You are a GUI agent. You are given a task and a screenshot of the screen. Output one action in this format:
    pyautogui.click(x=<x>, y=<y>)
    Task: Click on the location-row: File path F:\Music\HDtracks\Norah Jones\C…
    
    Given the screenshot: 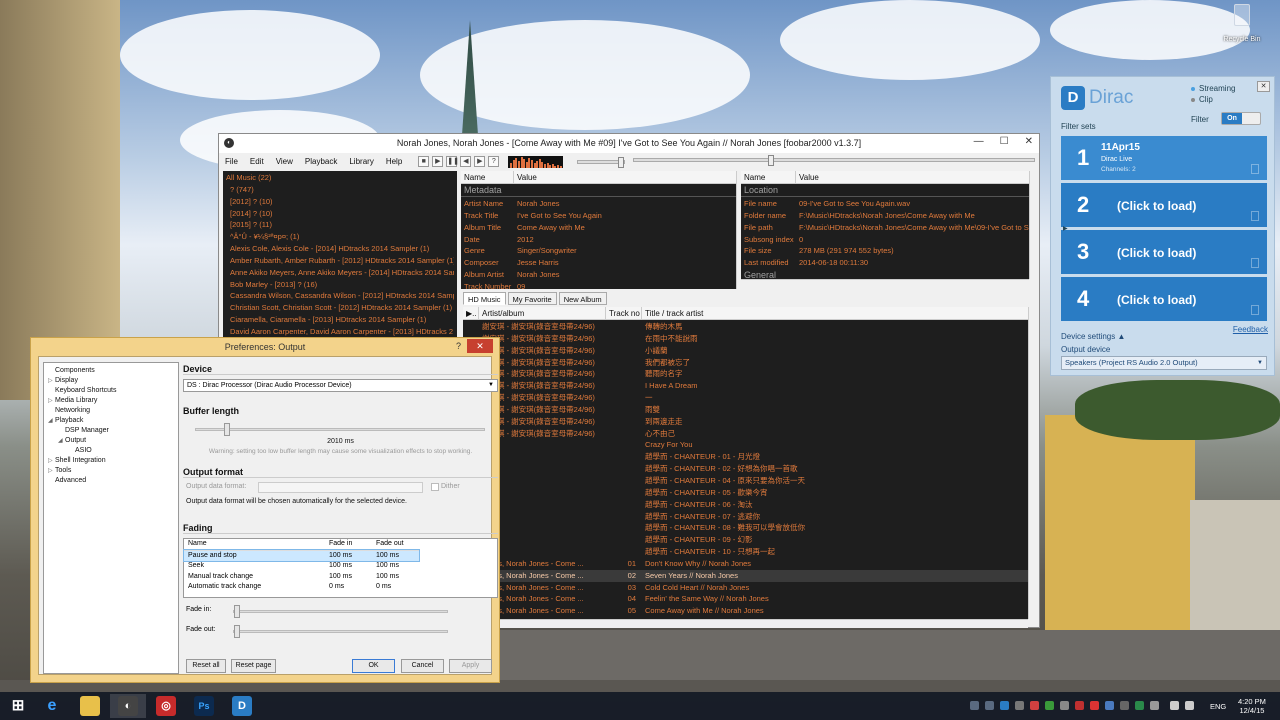 What is the action you would take?
    pyautogui.click(x=885, y=228)
    